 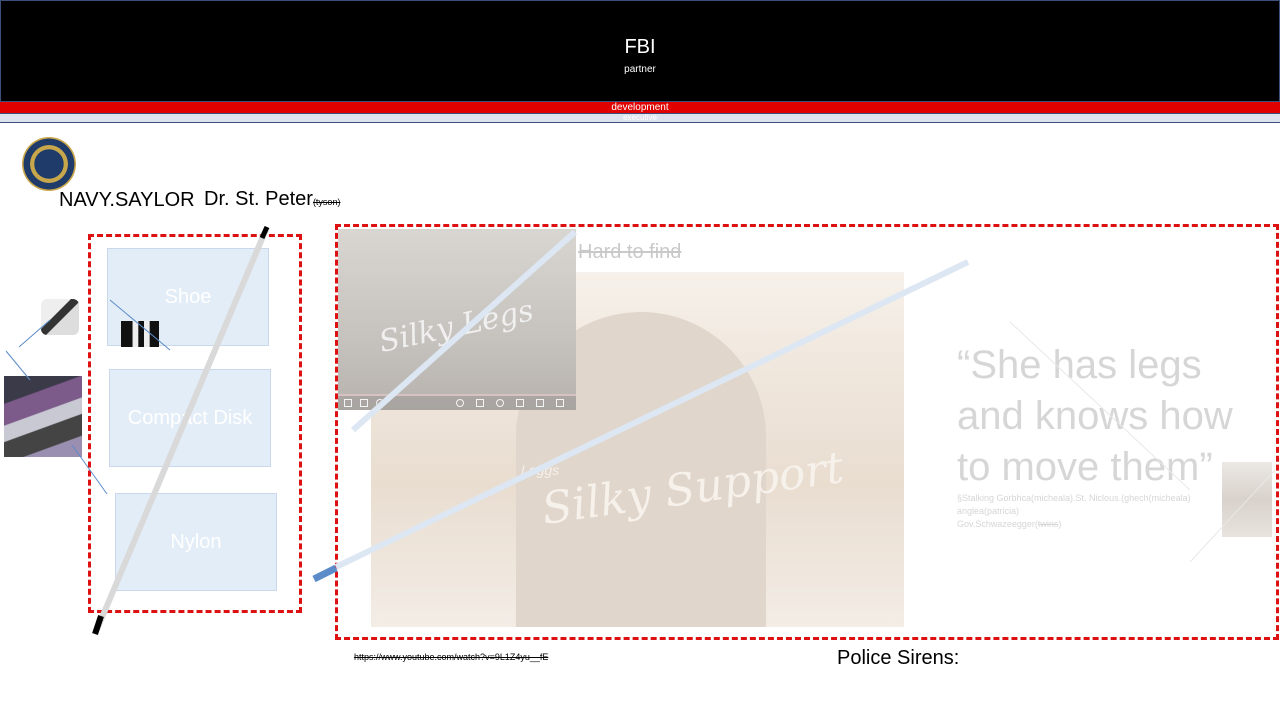 I want to click on miniplayer-icon, so click(x=520, y=403).